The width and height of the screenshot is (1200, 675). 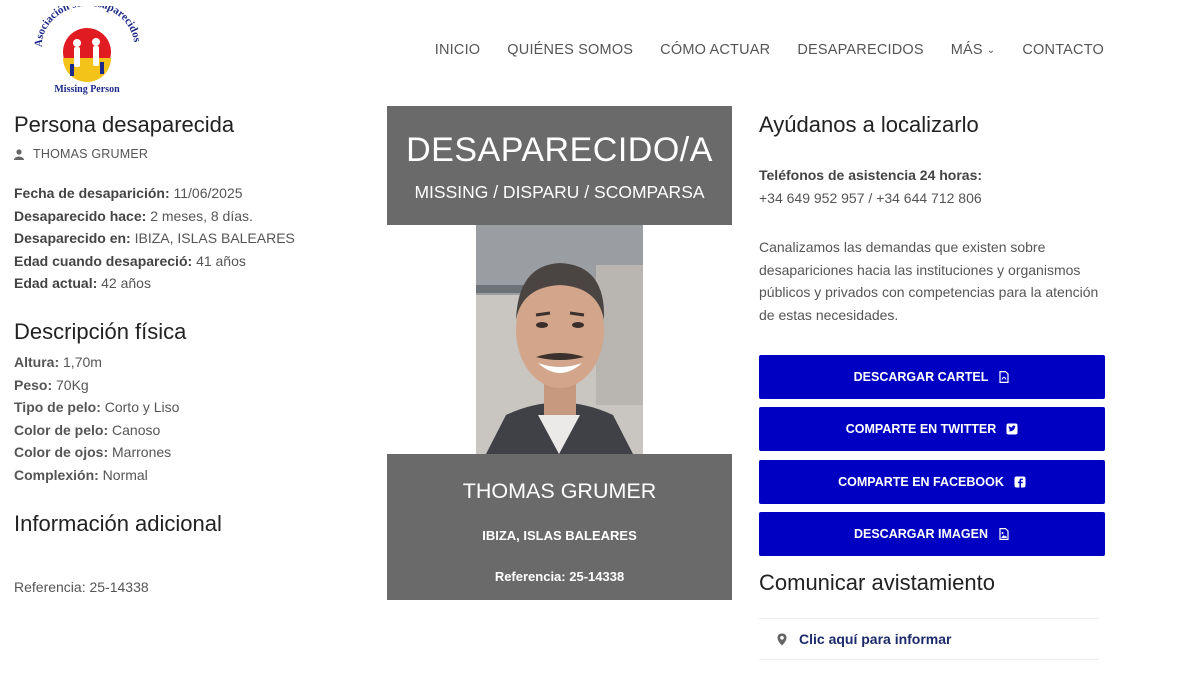 What do you see at coordinates (61, 452) in the screenshot?
I see `phys-label: Color de ojos:` at bounding box center [61, 452].